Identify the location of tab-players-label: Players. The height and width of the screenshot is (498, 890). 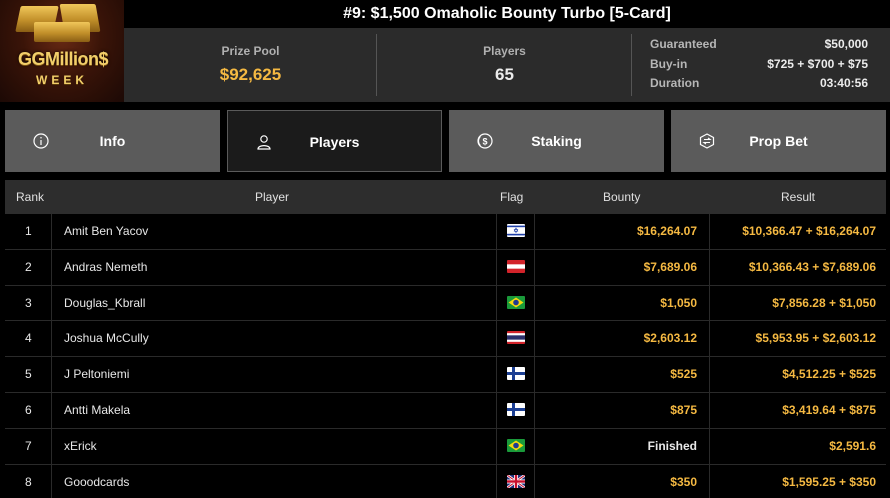
(334, 142).